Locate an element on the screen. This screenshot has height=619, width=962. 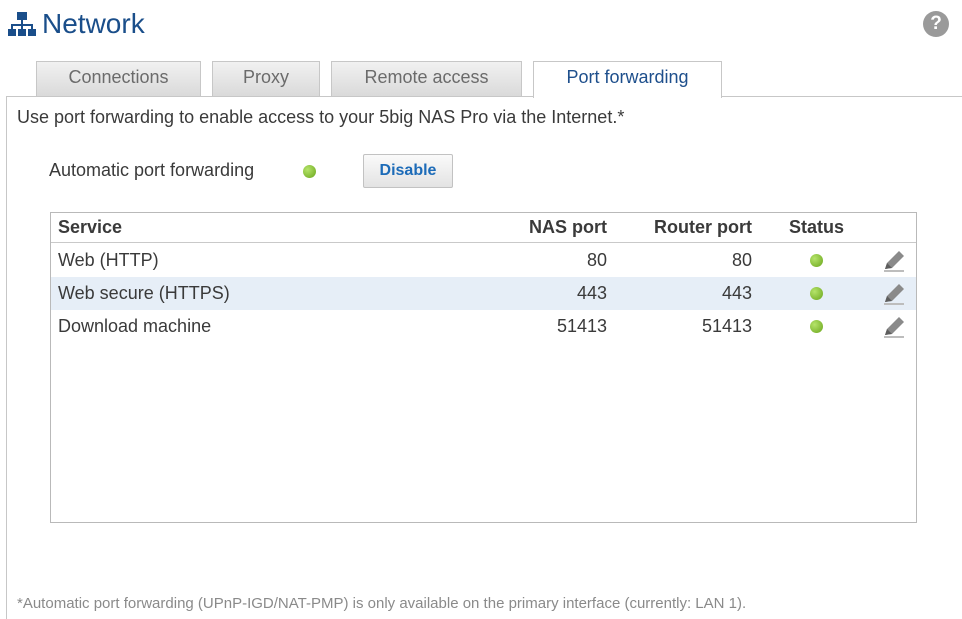
nas-port-cell: 51413 is located at coordinates (581, 326).